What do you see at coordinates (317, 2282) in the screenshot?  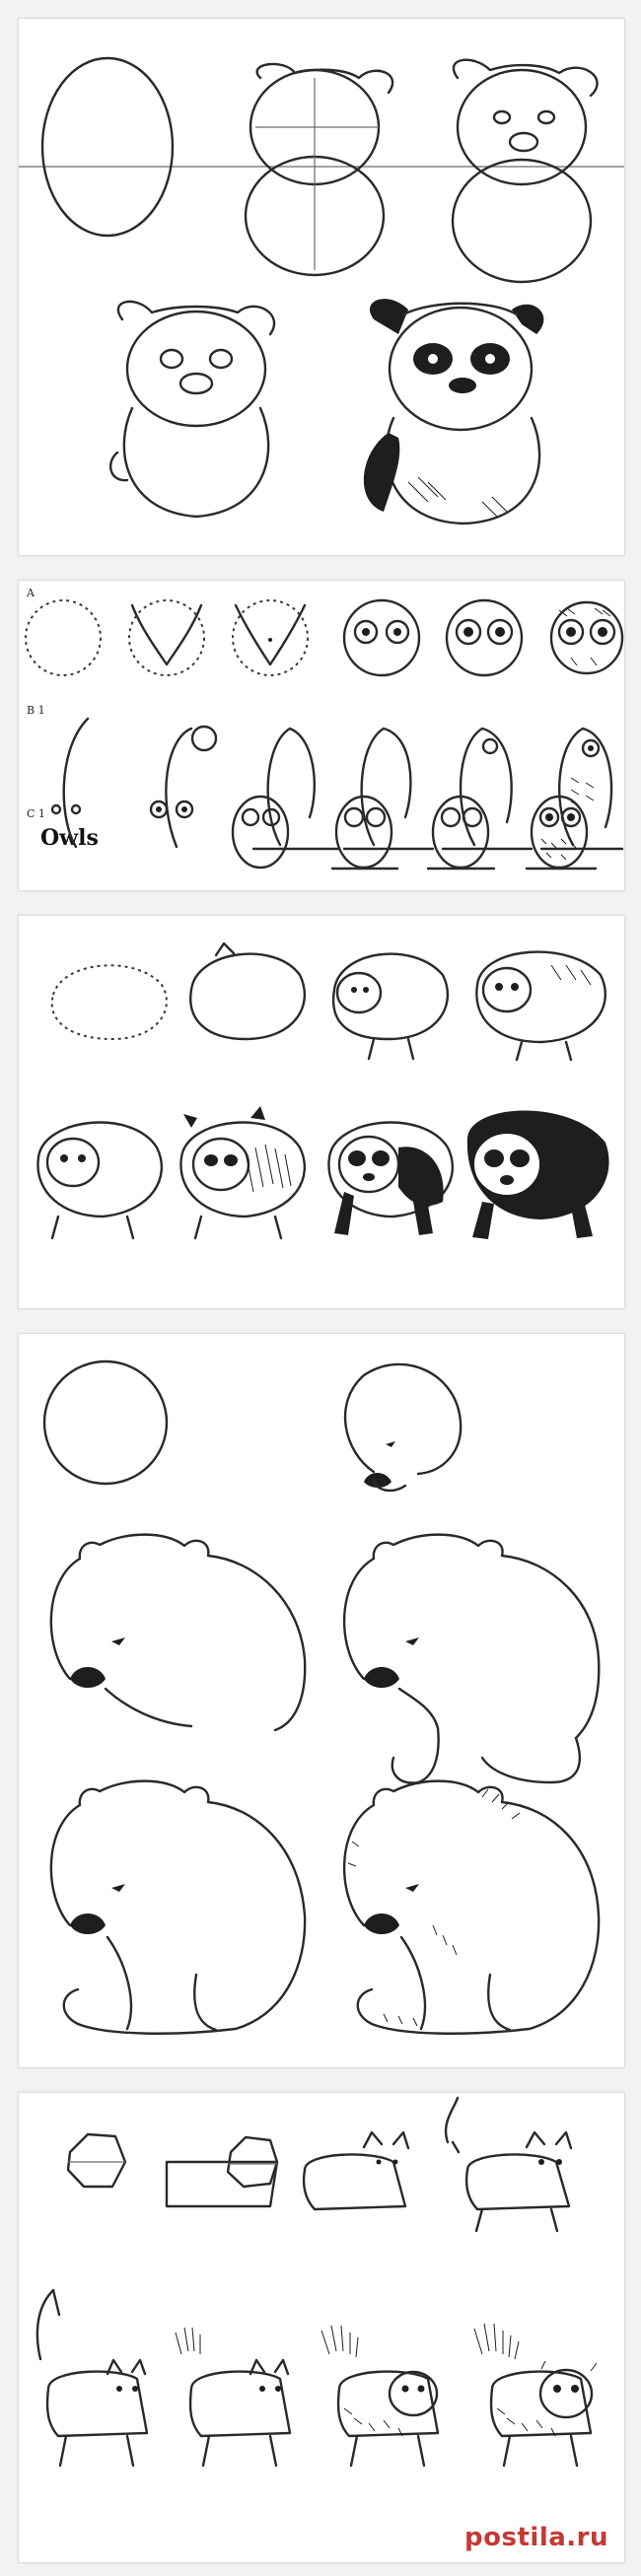 I see `kitten-steps-illustration` at bounding box center [317, 2282].